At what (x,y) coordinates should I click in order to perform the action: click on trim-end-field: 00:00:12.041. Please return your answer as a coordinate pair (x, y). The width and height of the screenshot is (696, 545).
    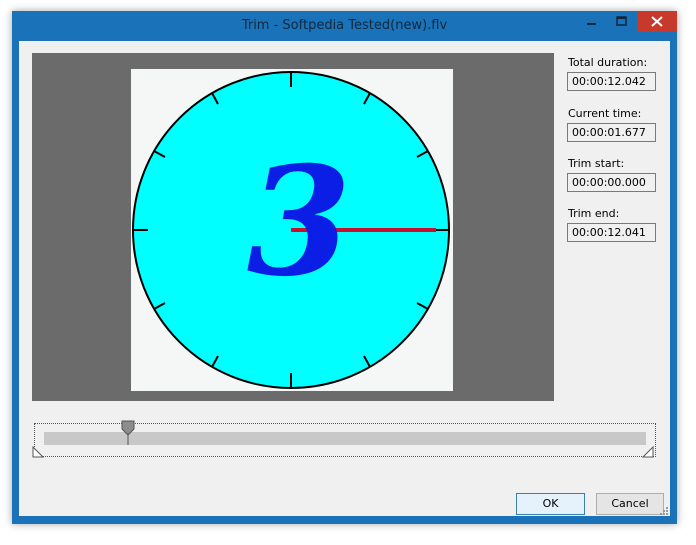
    Looking at the image, I should click on (611, 232).